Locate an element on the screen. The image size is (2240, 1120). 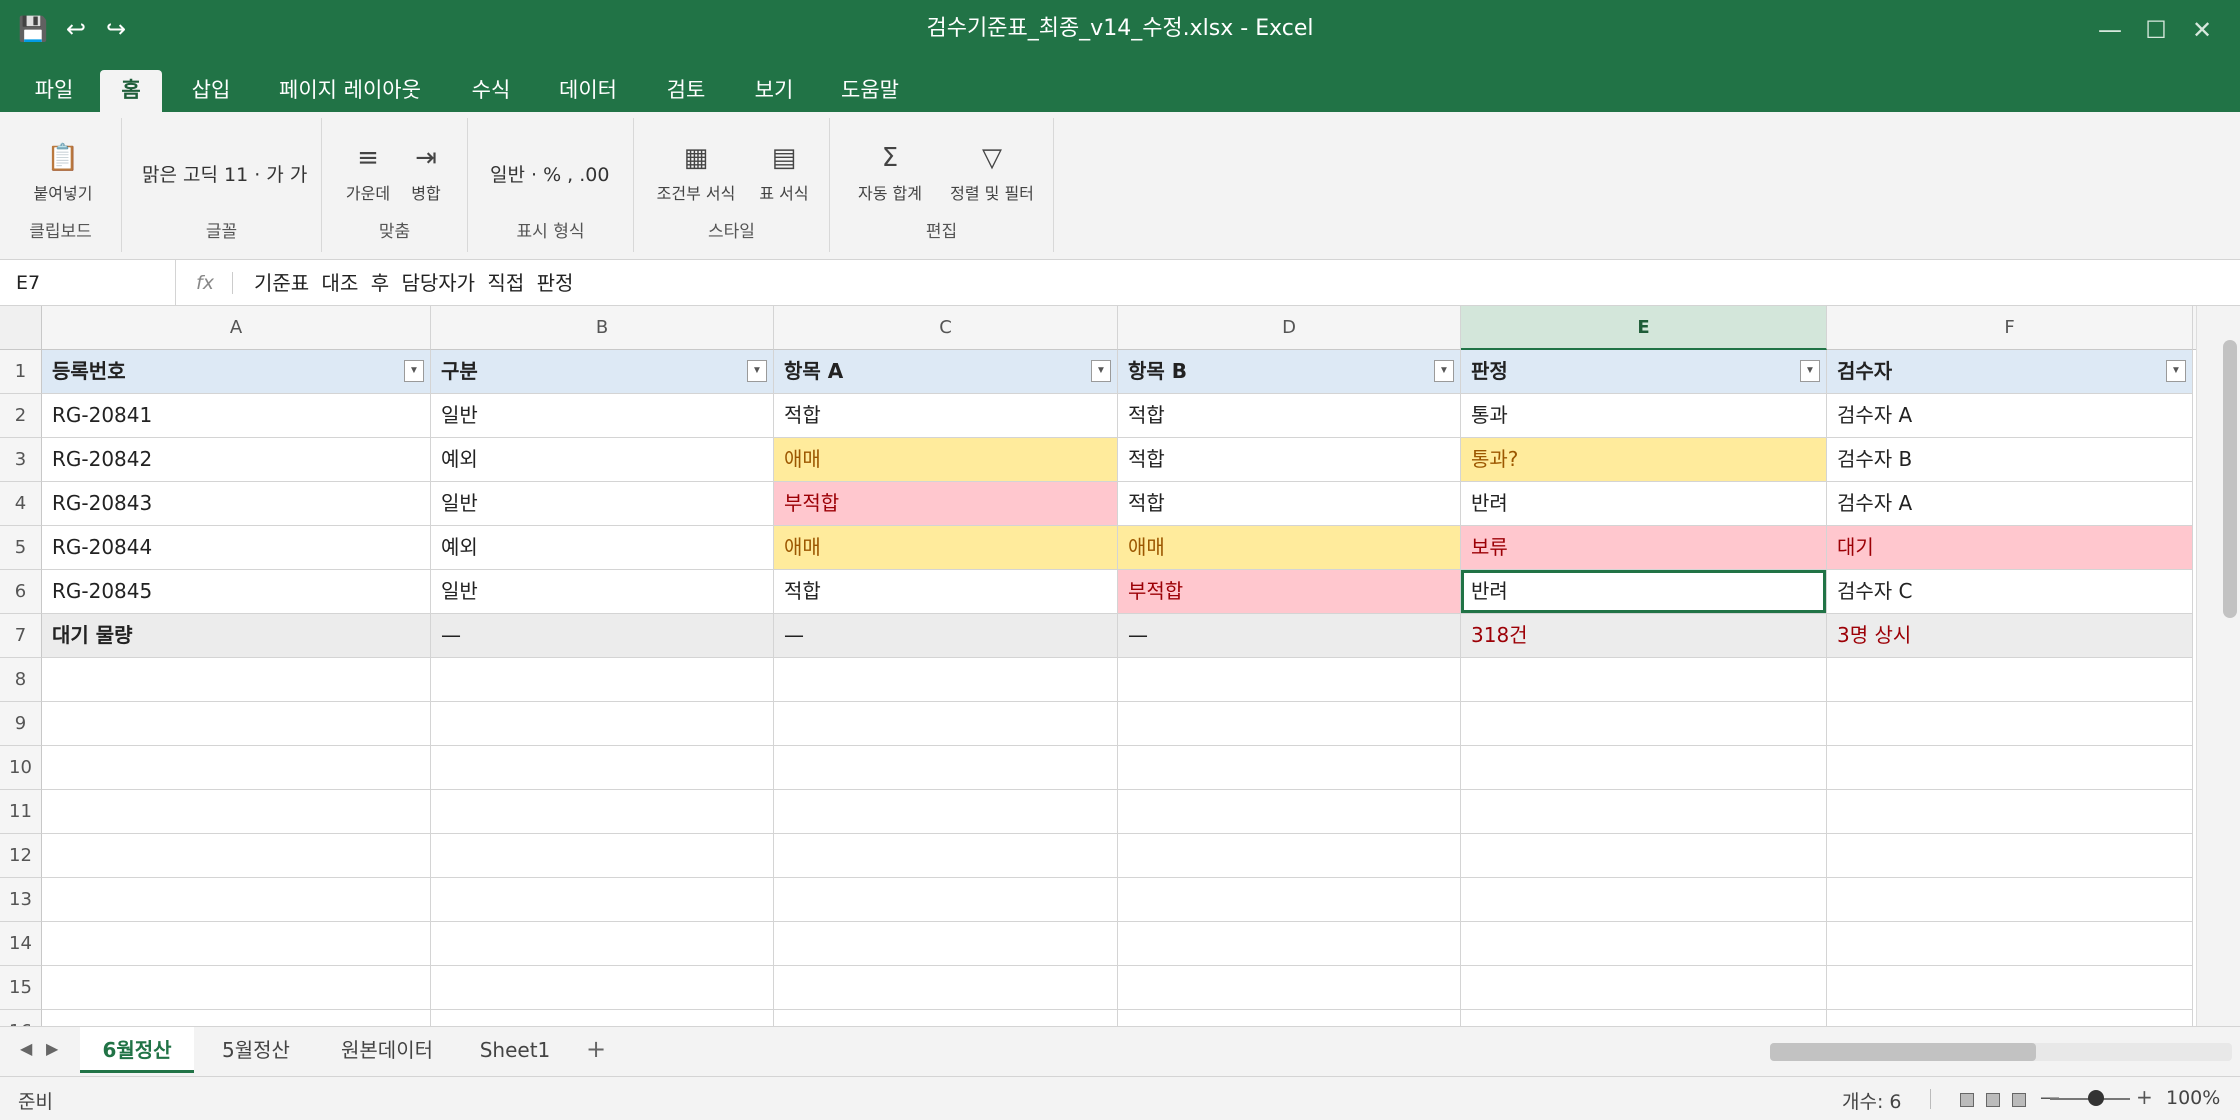
page-break-view-icon is located at coordinates (2019, 1100).